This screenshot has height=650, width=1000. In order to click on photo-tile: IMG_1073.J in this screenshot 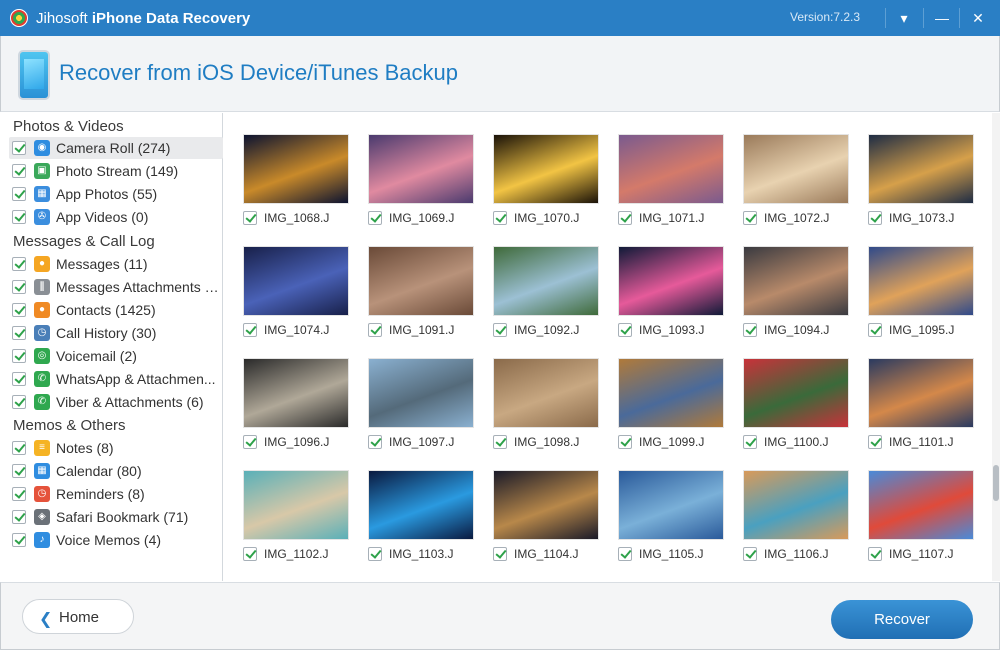, I will do `click(930, 190)`.